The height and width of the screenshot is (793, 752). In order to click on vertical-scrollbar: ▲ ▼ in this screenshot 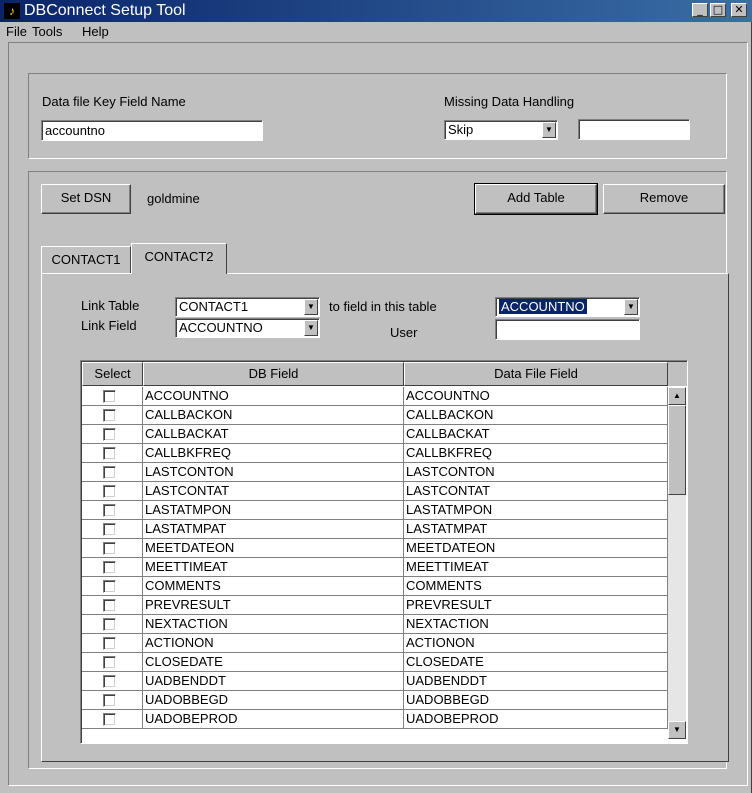, I will do `click(677, 563)`.